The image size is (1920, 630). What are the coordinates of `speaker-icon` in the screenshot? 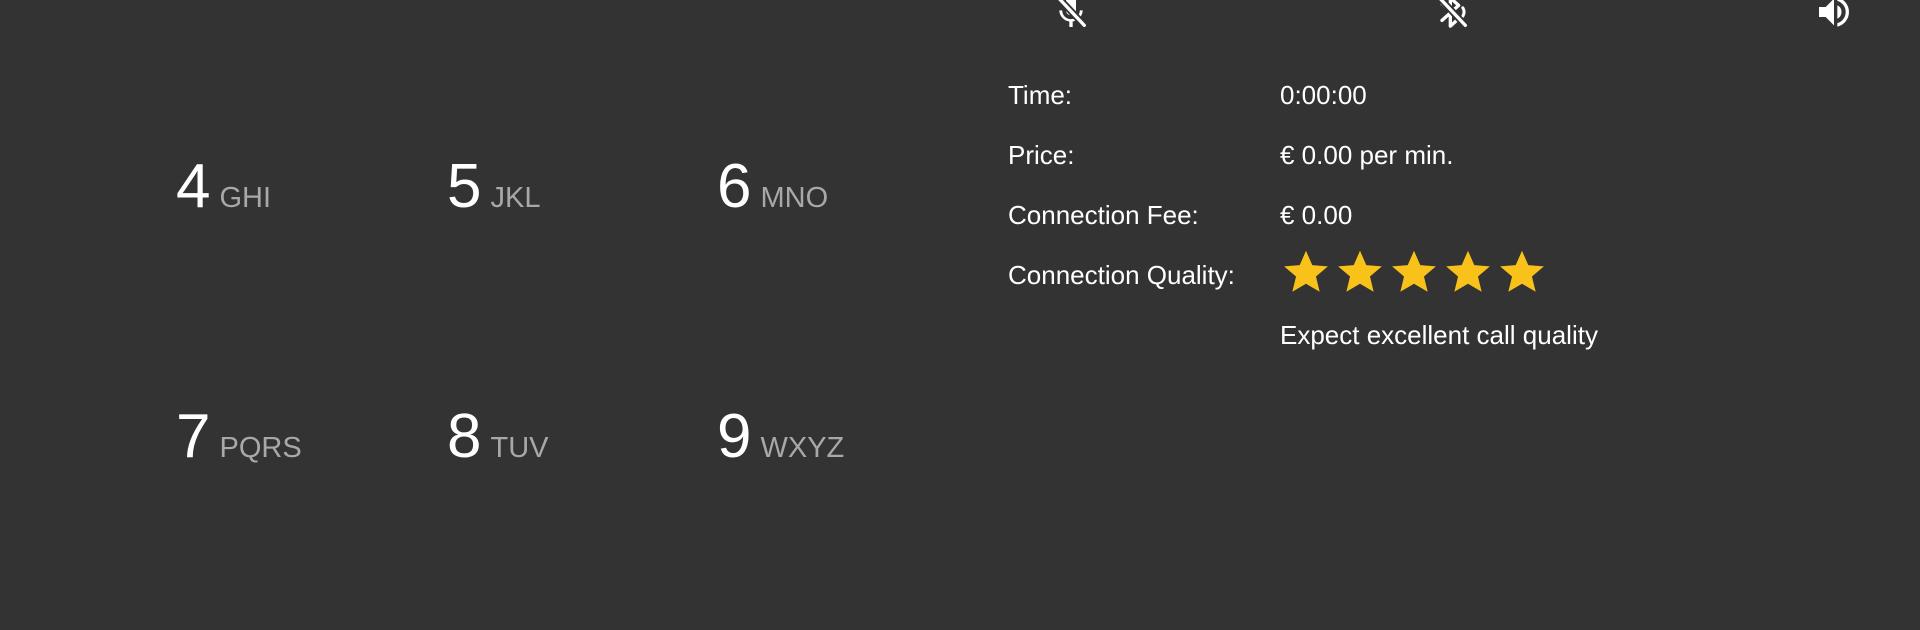 It's located at (1834, 13).